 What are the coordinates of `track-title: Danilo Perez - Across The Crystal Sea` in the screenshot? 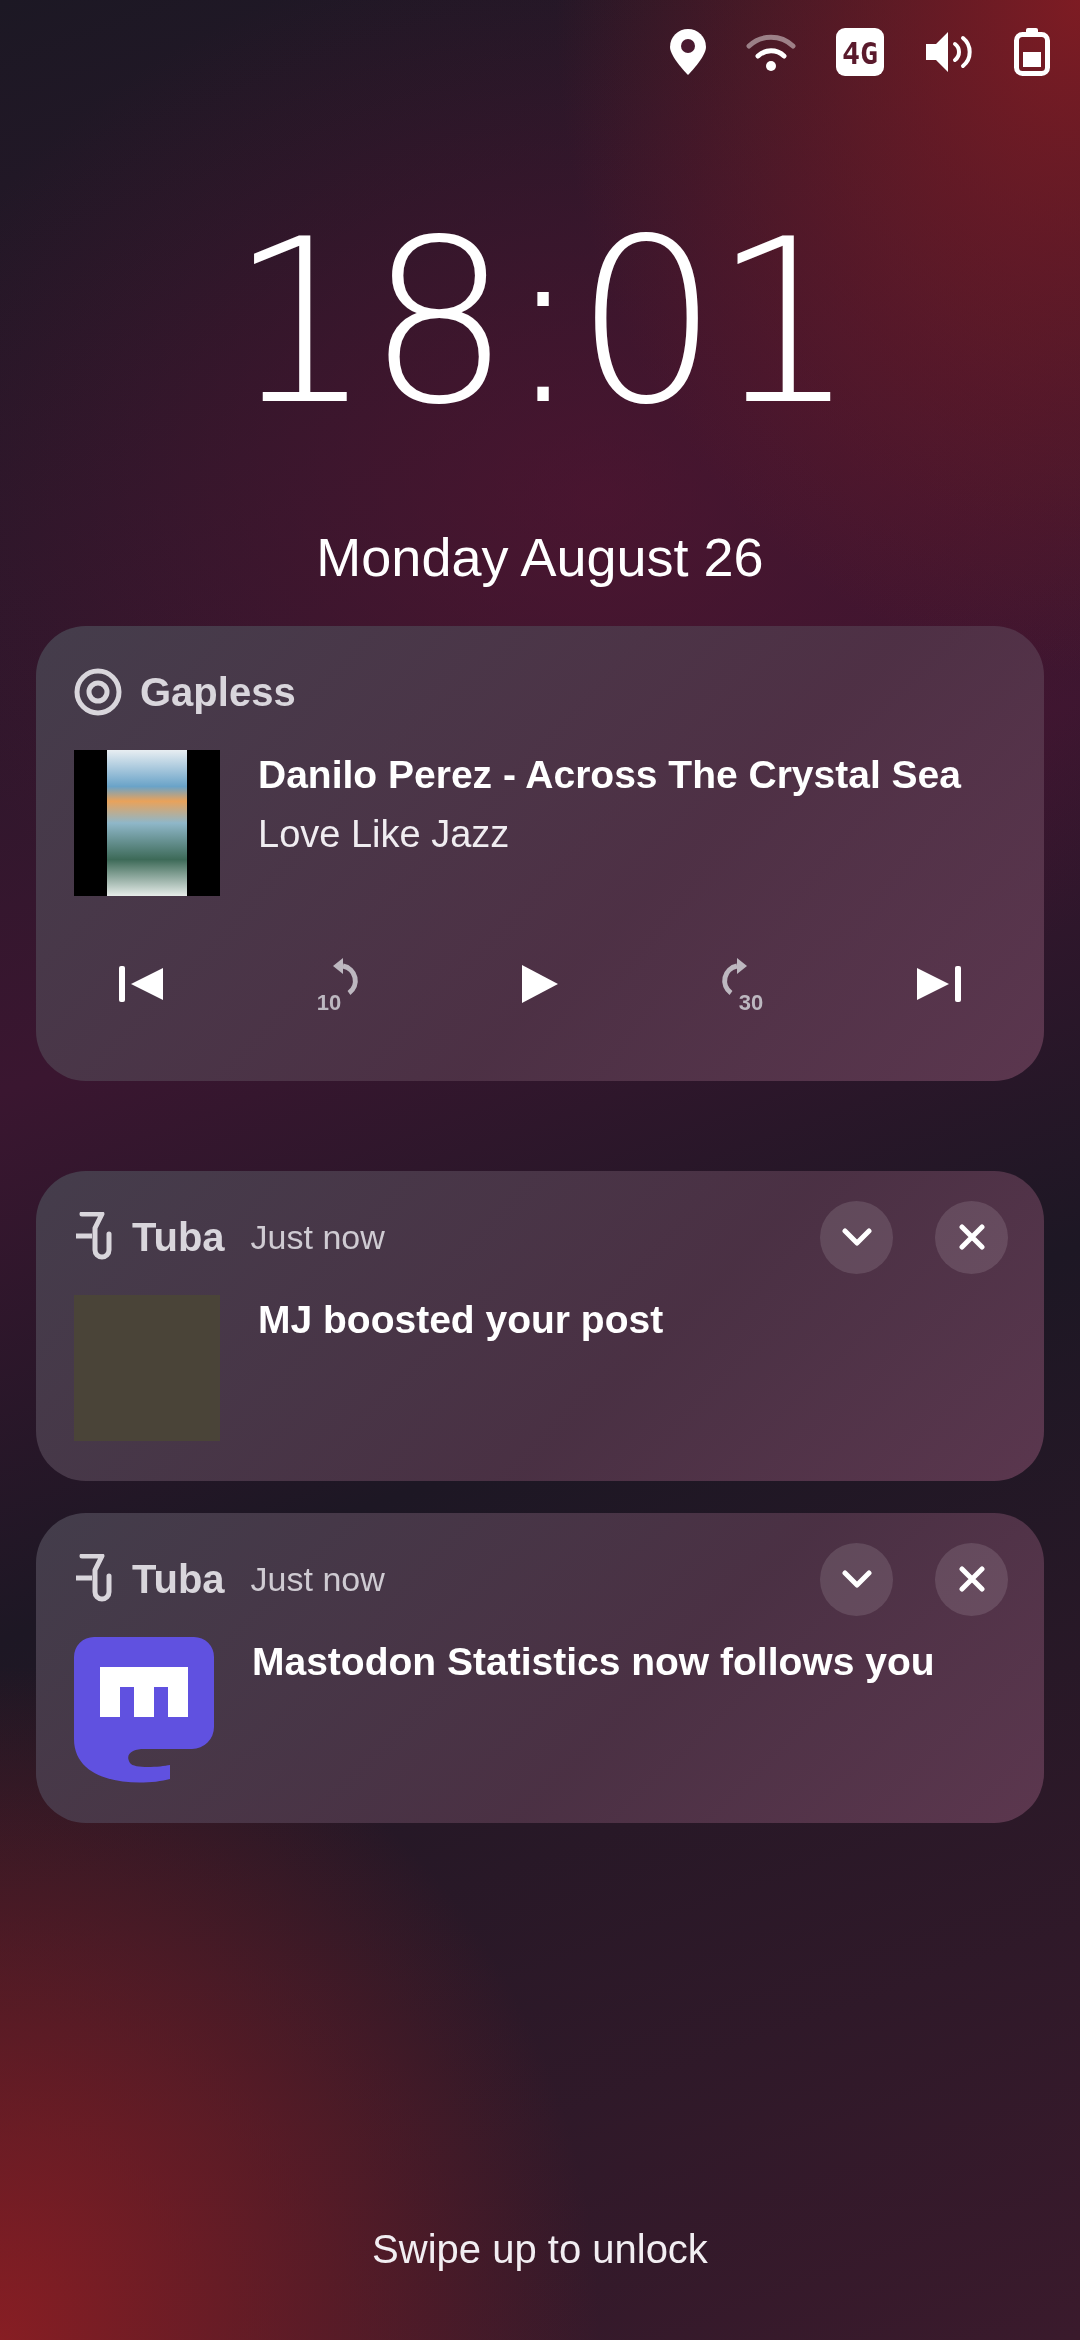 It's located at (609, 775).